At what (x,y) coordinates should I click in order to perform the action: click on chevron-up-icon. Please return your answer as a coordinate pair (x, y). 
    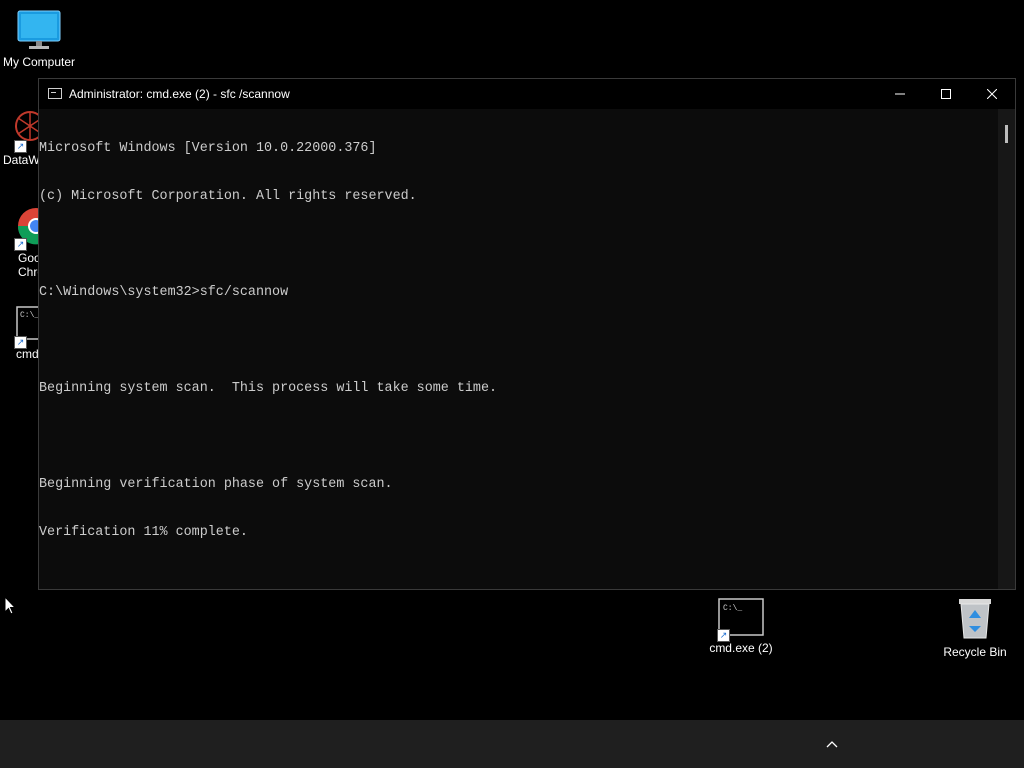
    Looking at the image, I should click on (832, 744).